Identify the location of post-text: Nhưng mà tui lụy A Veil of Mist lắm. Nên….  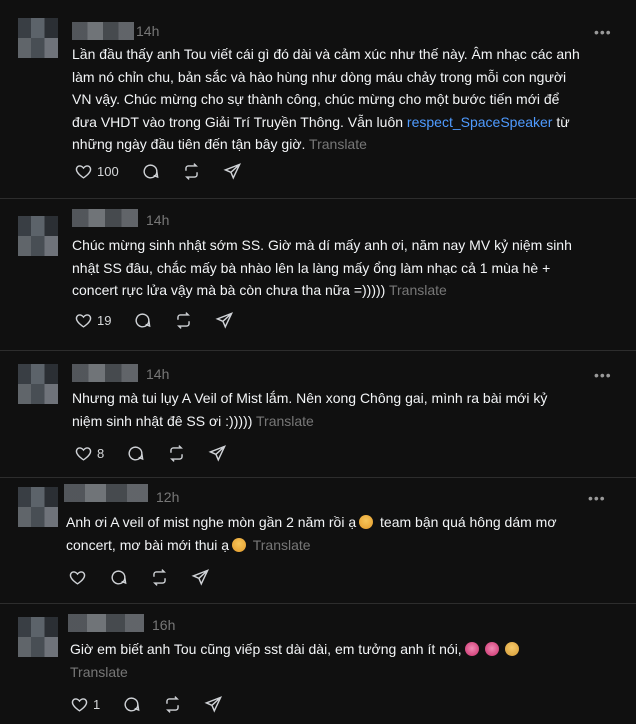
(310, 409).